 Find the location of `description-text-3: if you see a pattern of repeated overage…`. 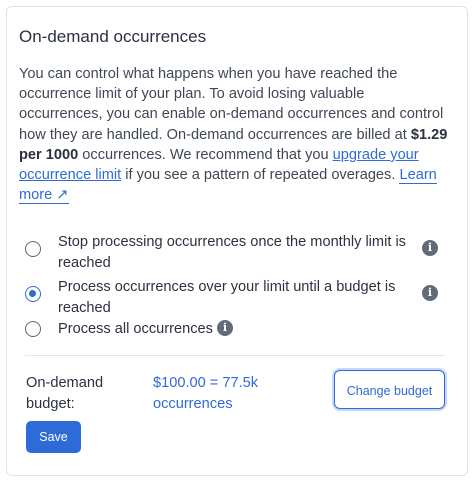

description-text-3: if you see a pattern of repeated overage… is located at coordinates (260, 175).